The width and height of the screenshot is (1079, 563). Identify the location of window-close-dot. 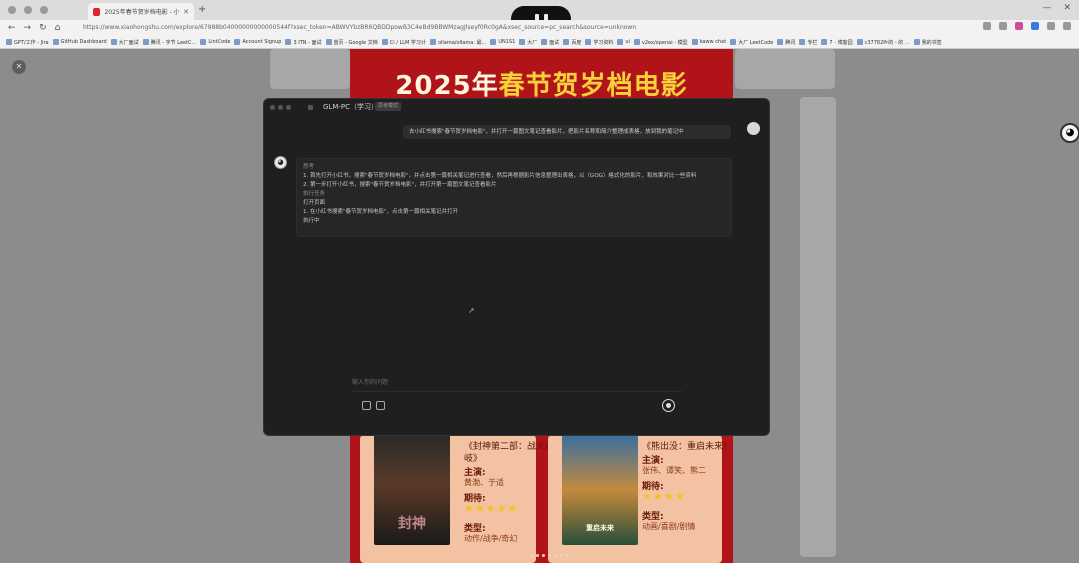
(12, 10).